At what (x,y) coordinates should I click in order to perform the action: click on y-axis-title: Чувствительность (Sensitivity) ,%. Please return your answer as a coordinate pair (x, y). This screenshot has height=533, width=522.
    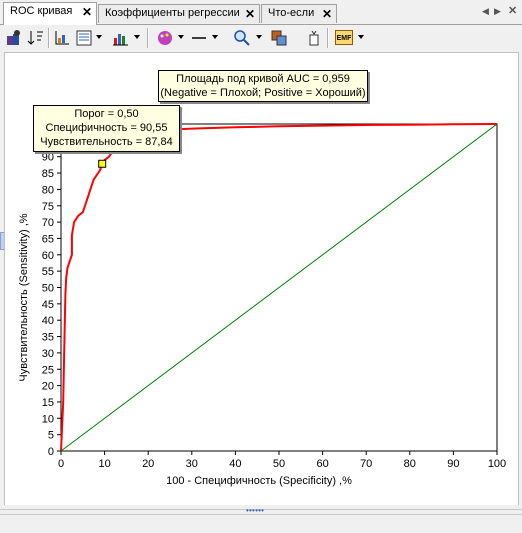
    Looking at the image, I should click on (24, 297).